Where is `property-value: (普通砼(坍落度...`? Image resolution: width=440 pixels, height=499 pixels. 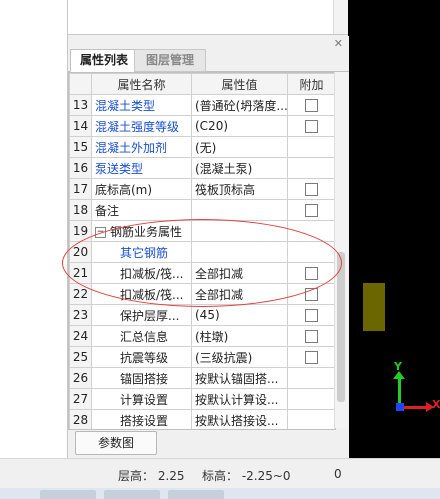 property-value: (普通砼(坍落度... is located at coordinates (239, 105).